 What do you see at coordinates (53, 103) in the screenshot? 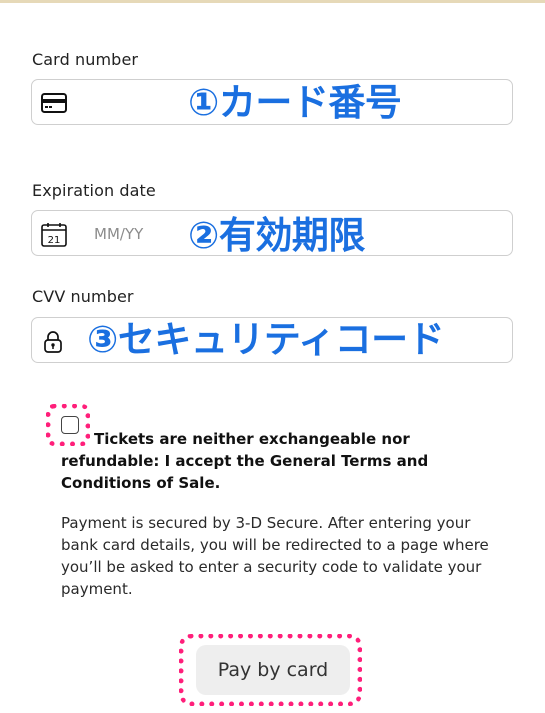
I see `credit-card-icon` at bounding box center [53, 103].